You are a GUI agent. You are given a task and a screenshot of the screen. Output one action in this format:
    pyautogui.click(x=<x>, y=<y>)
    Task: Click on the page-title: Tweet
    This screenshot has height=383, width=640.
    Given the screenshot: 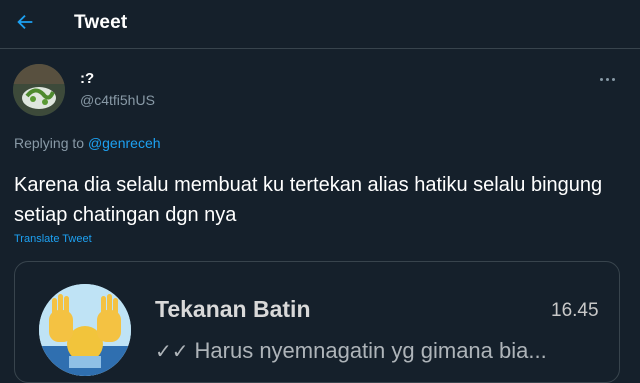 What is the action you would take?
    pyautogui.click(x=101, y=22)
    